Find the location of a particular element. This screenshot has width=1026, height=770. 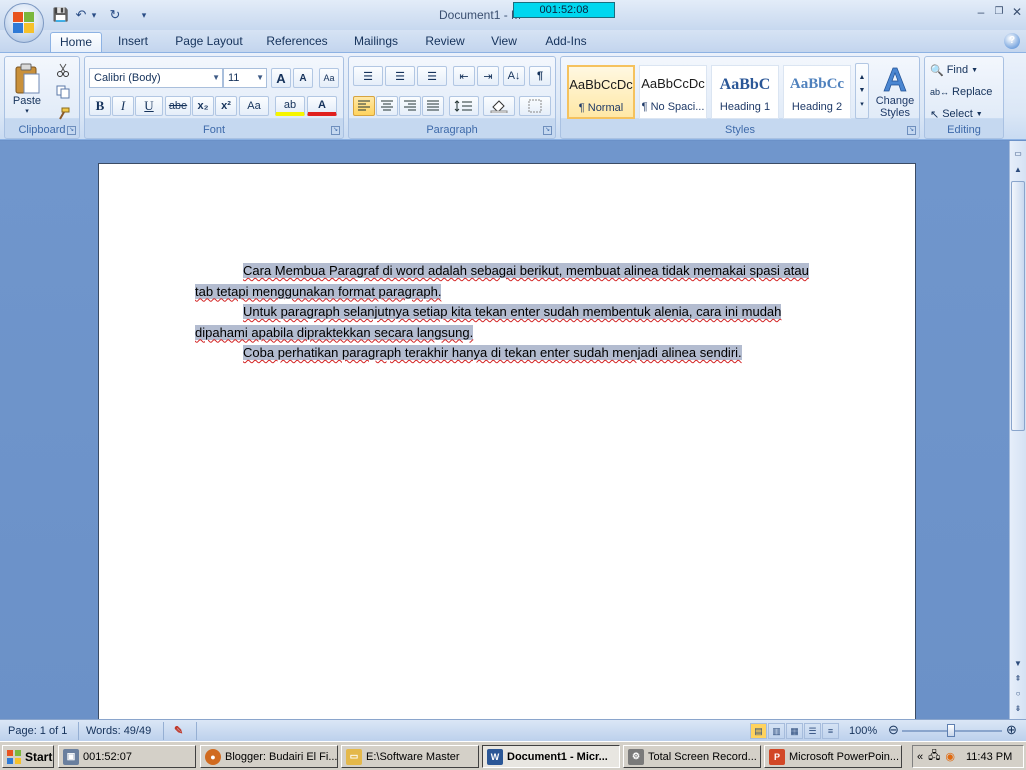

tab-mailings: Mailings is located at coordinates (376, 42).